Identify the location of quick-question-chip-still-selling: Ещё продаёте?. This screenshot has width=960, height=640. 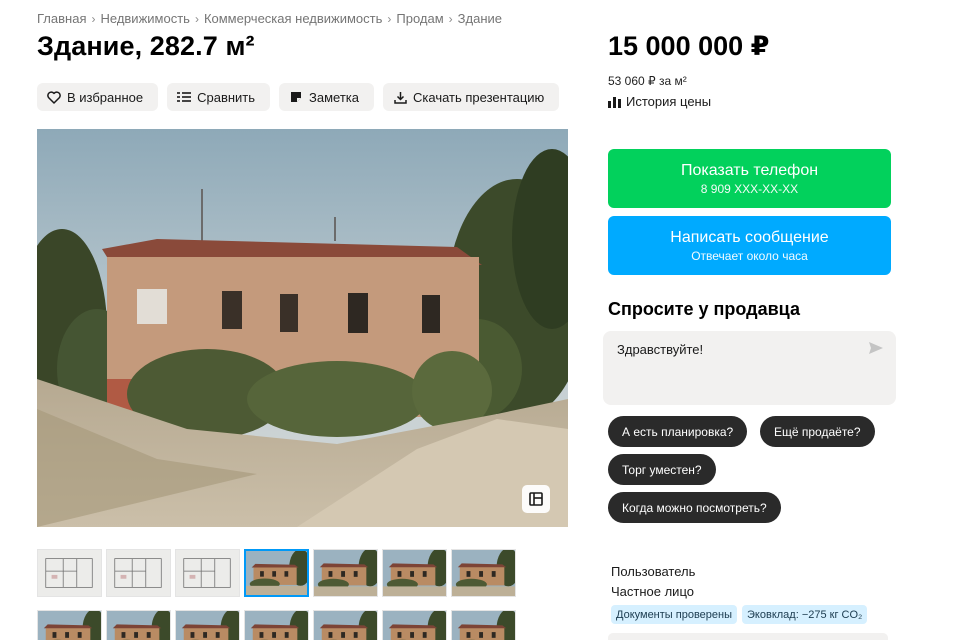
(817, 431).